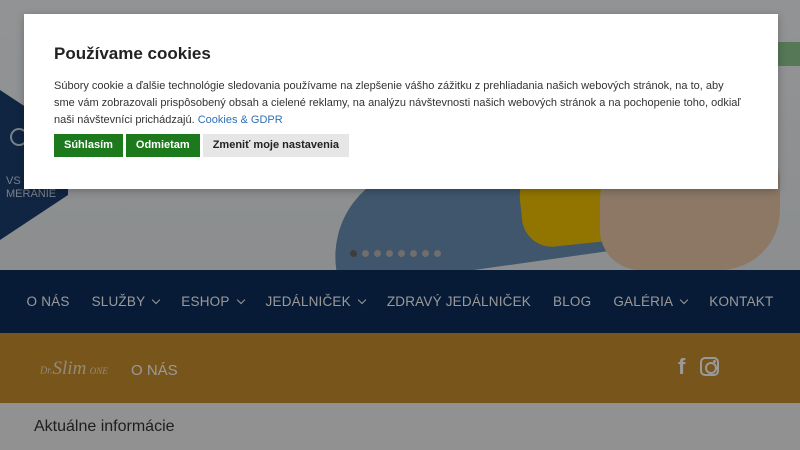 The width and height of the screenshot is (800, 450). What do you see at coordinates (88, 145) in the screenshot?
I see `accept-button: Súhlasím` at bounding box center [88, 145].